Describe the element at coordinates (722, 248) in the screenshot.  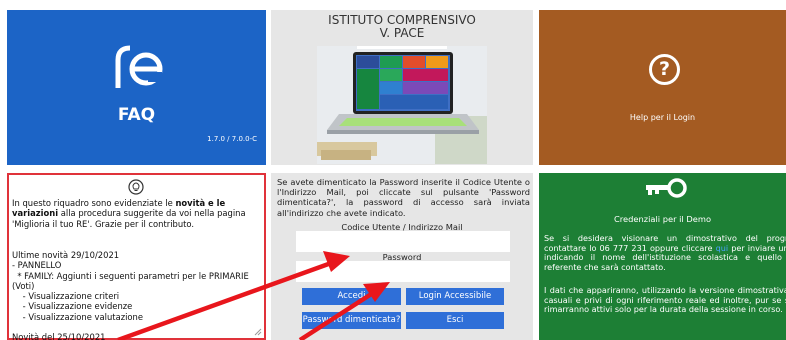
I see `demo-request-link: qui` at that location.